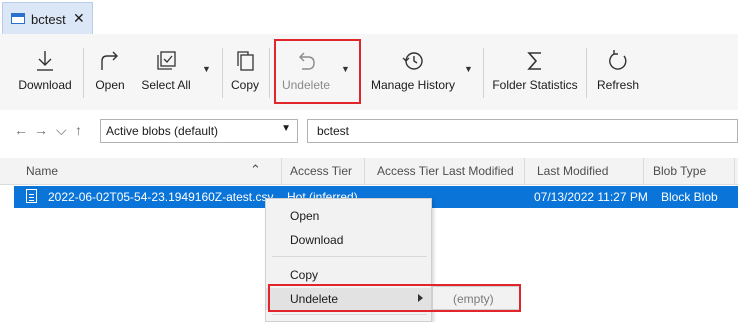  What do you see at coordinates (162, 131) in the screenshot?
I see `view-mode-value: Active blobs (default)` at bounding box center [162, 131].